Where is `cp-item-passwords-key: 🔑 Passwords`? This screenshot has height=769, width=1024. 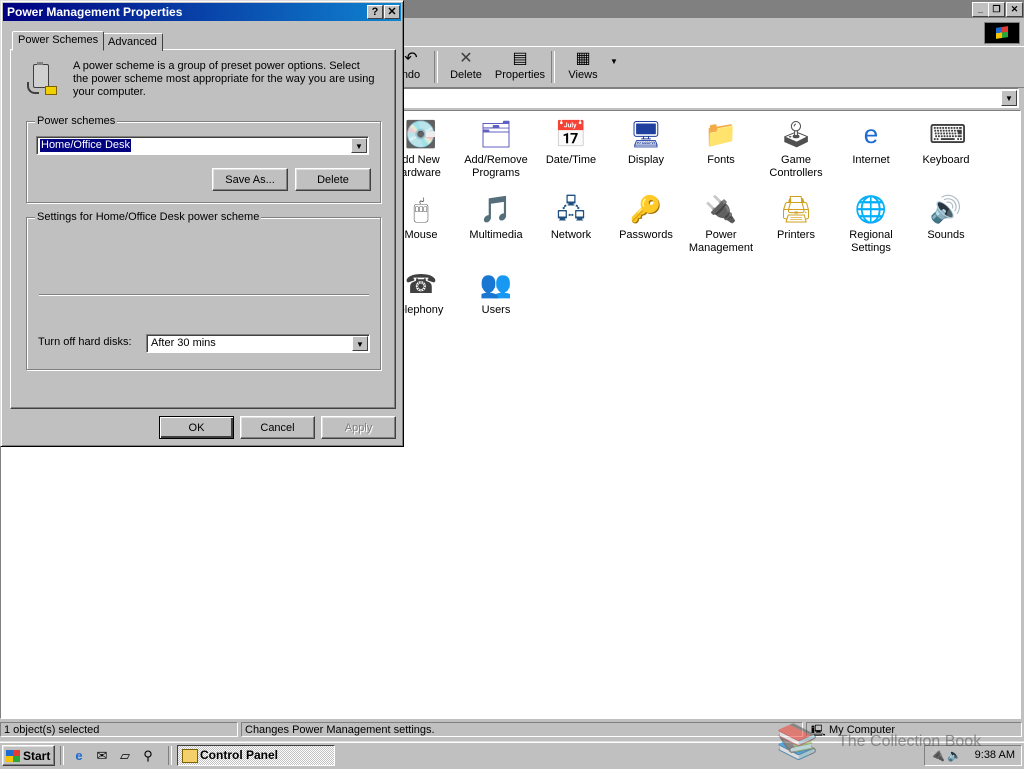
cp-item-passwords-key: 🔑 Passwords is located at coordinates (646, 217).